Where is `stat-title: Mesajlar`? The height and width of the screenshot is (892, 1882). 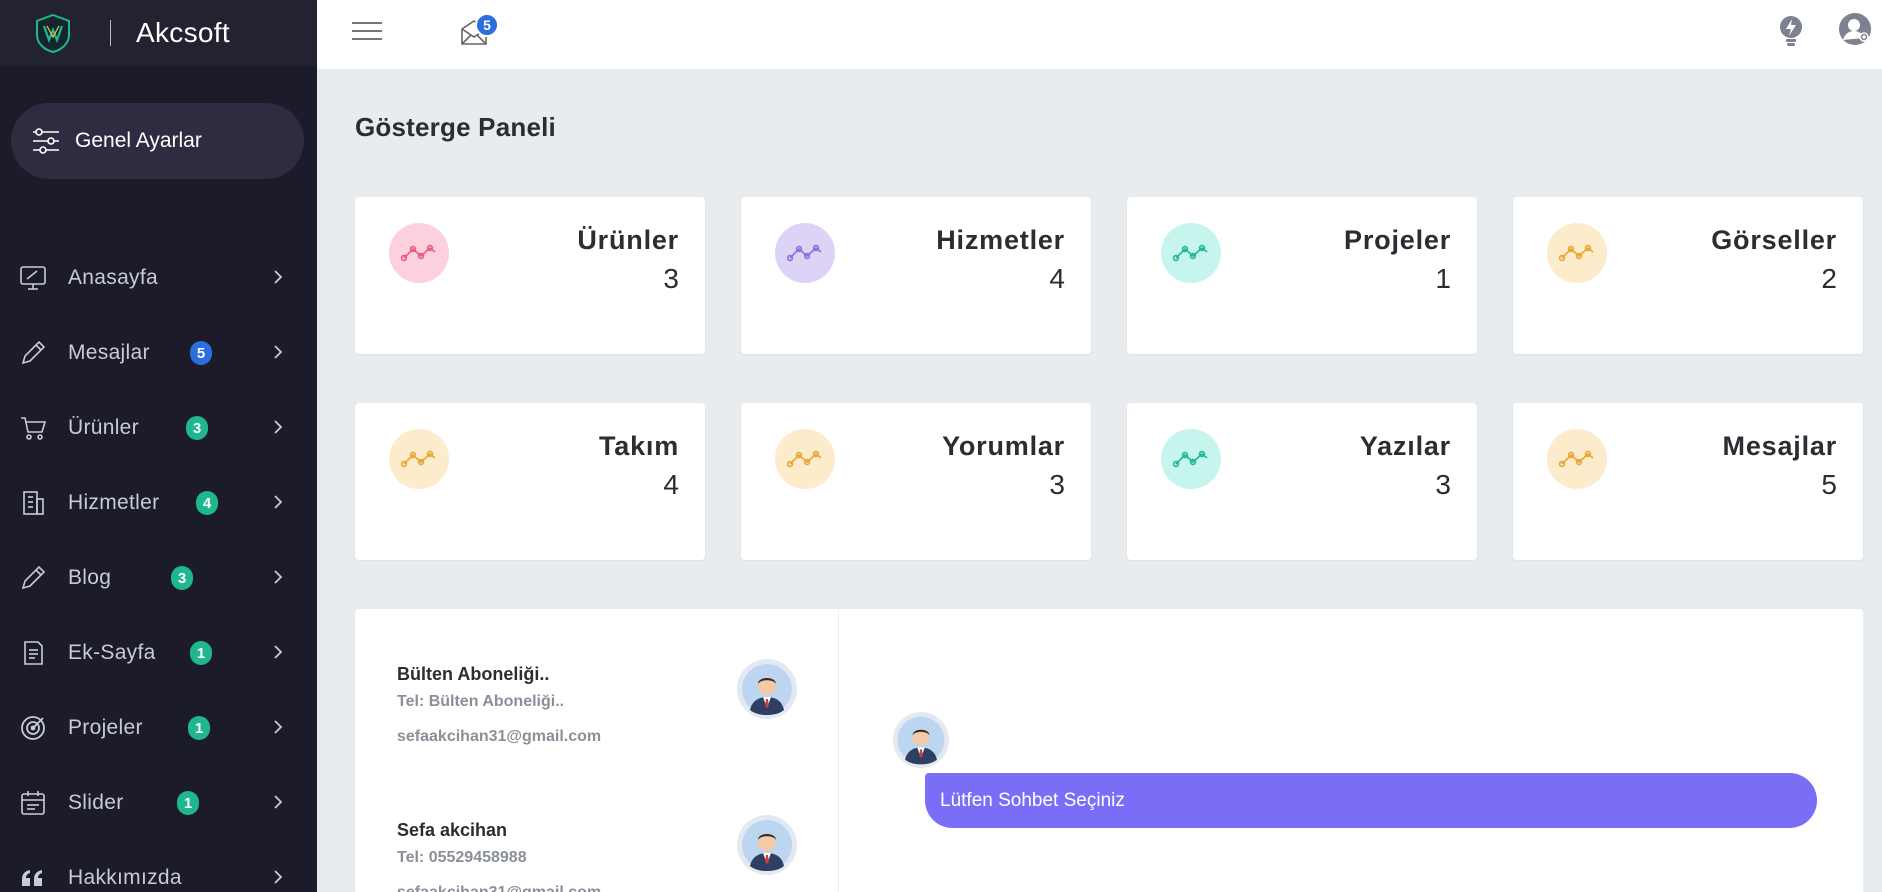 stat-title: Mesajlar is located at coordinates (1779, 446).